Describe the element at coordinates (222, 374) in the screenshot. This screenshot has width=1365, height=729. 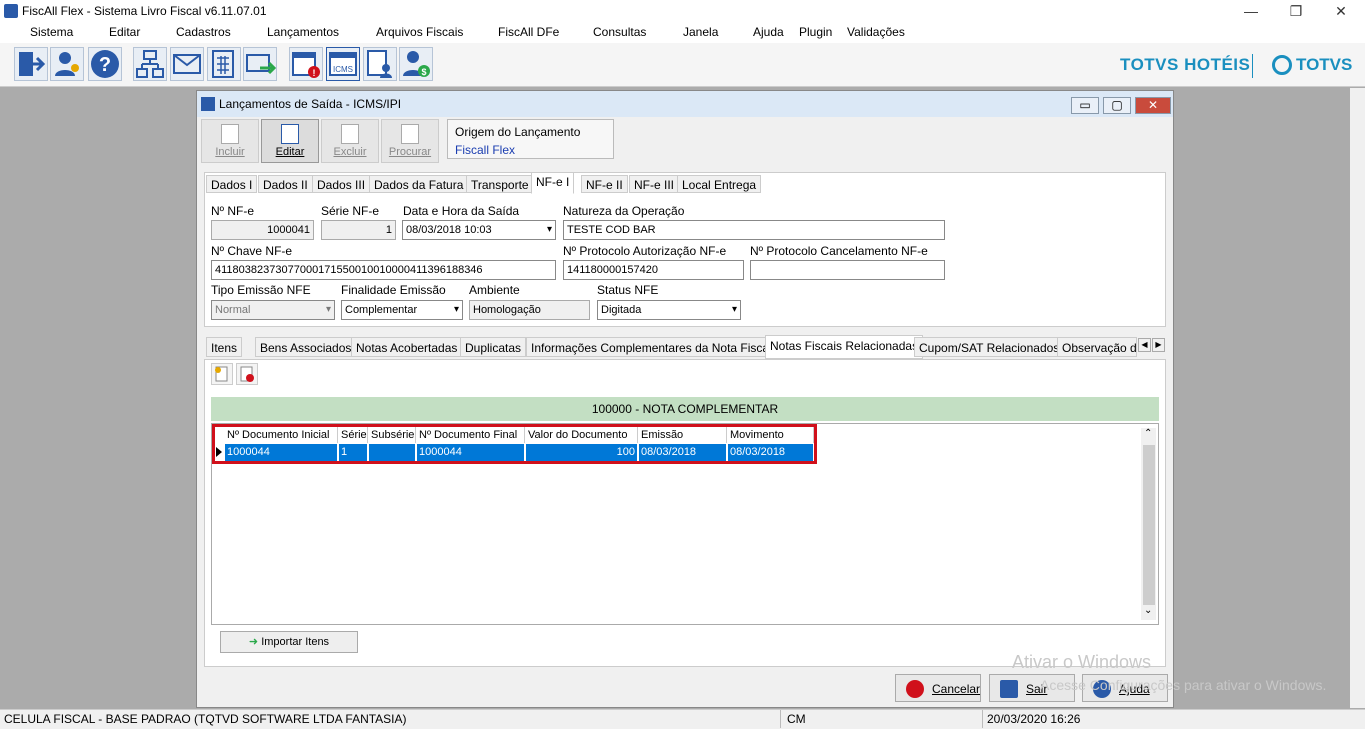
I see `add-nota-button` at that location.